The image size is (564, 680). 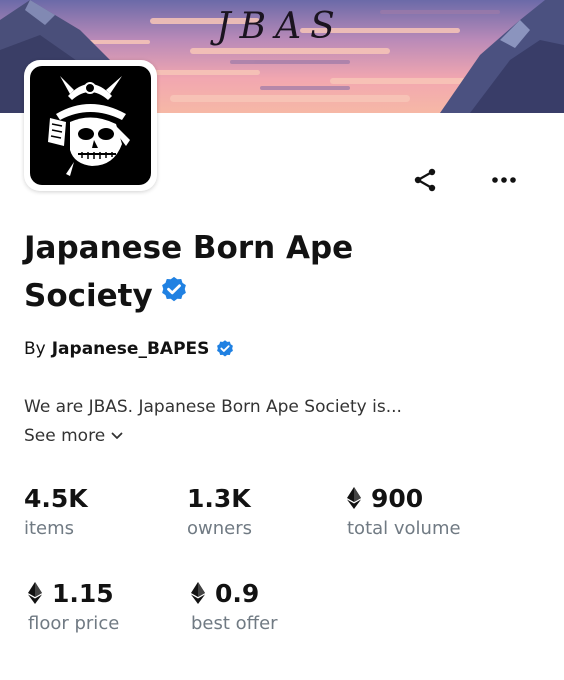 I want to click on see-more-button: See more, so click(x=73, y=436).